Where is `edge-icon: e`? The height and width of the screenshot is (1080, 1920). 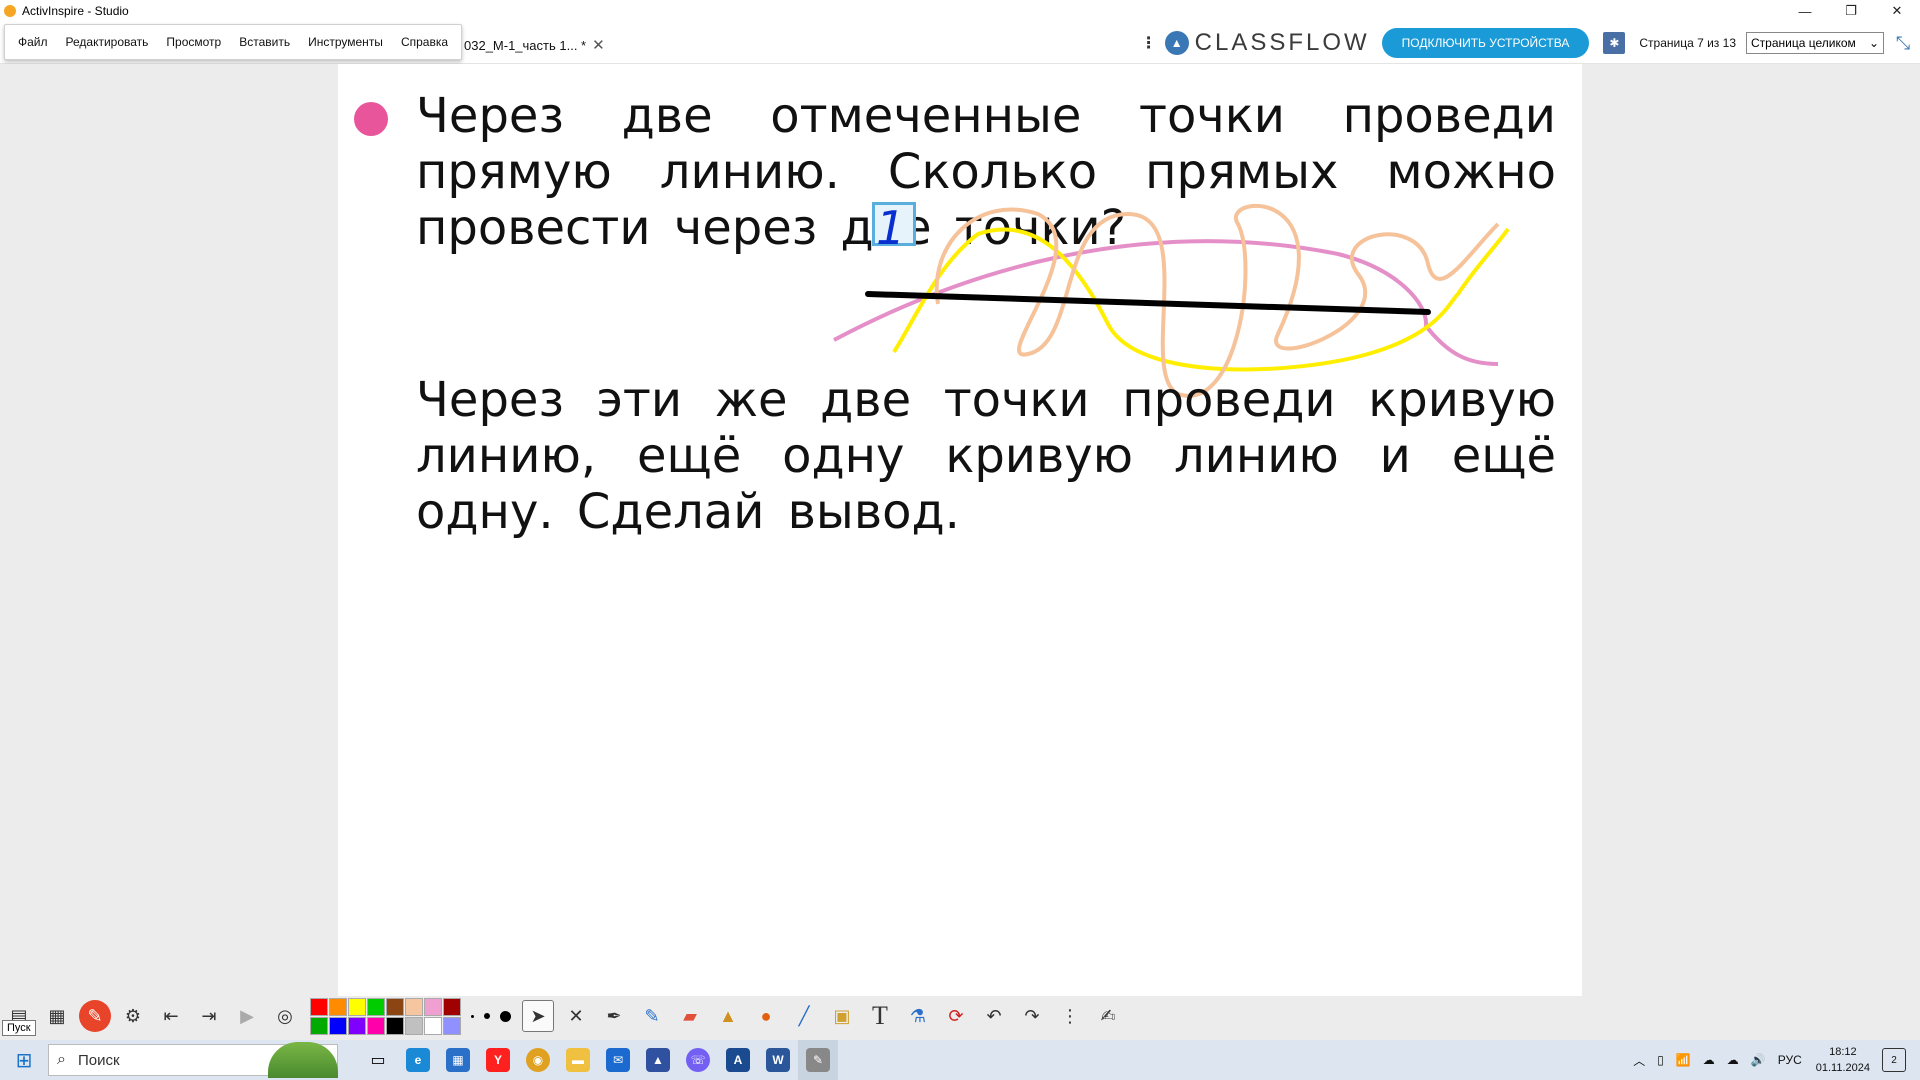
edge-icon: e is located at coordinates (418, 1060).